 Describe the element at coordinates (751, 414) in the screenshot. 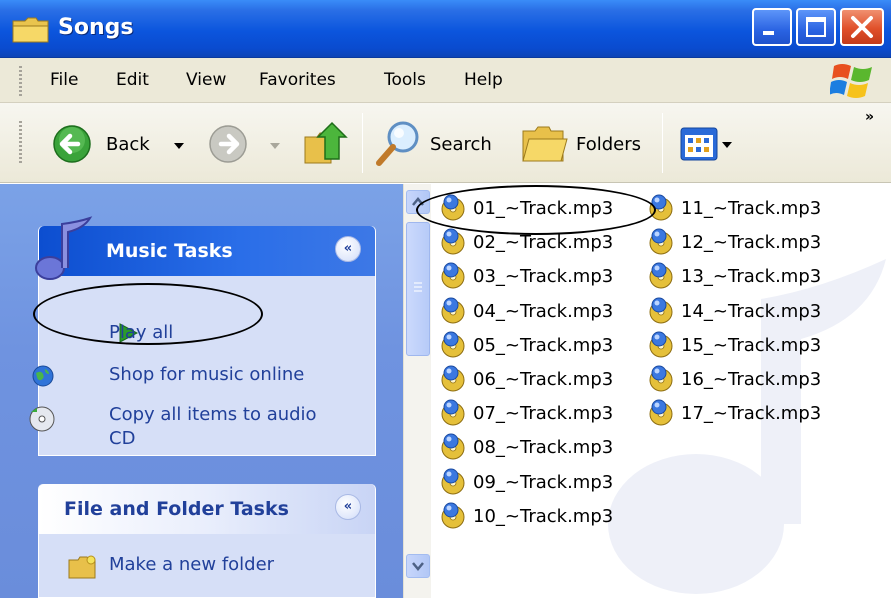

I see `file-name: 17_~Track.mp3` at that location.